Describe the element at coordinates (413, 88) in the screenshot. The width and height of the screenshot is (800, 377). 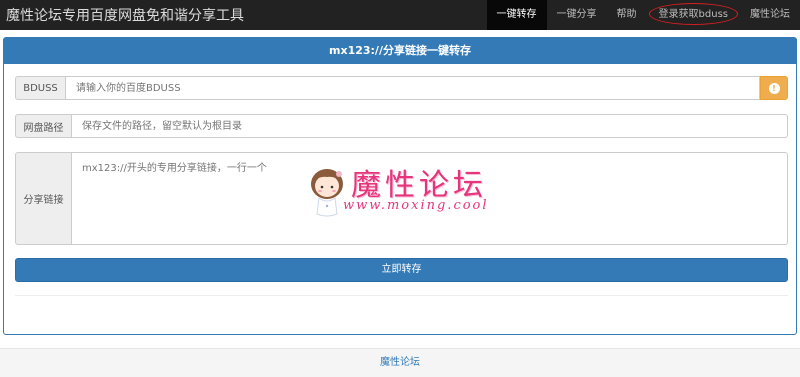
I see `bduss-input` at that location.